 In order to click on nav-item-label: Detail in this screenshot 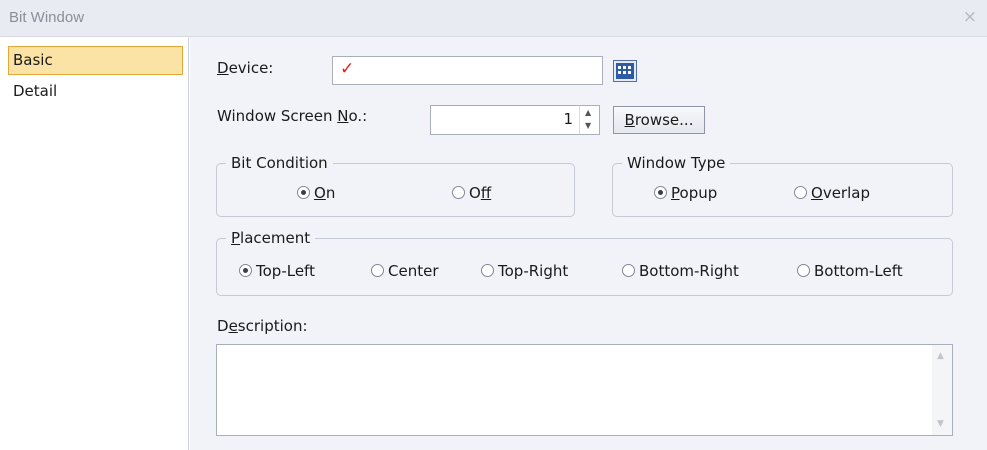, I will do `click(35, 91)`.